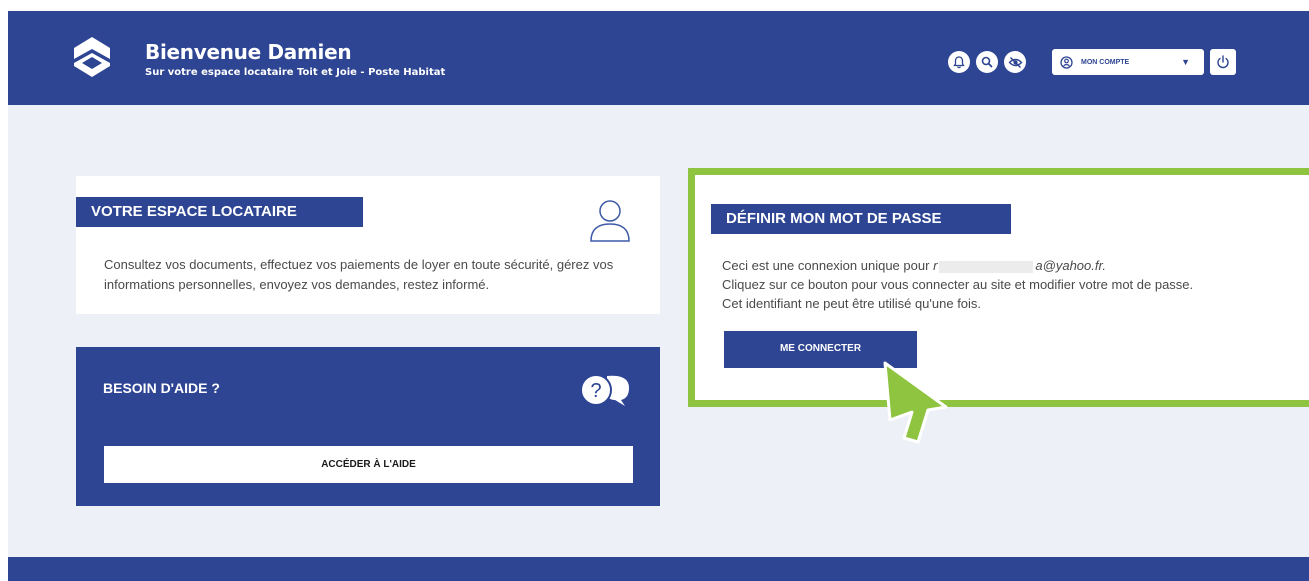 Image resolution: width=1309 pixels, height=581 pixels. Describe the element at coordinates (1066, 62) in the screenshot. I see `user-circle-icon` at that location.